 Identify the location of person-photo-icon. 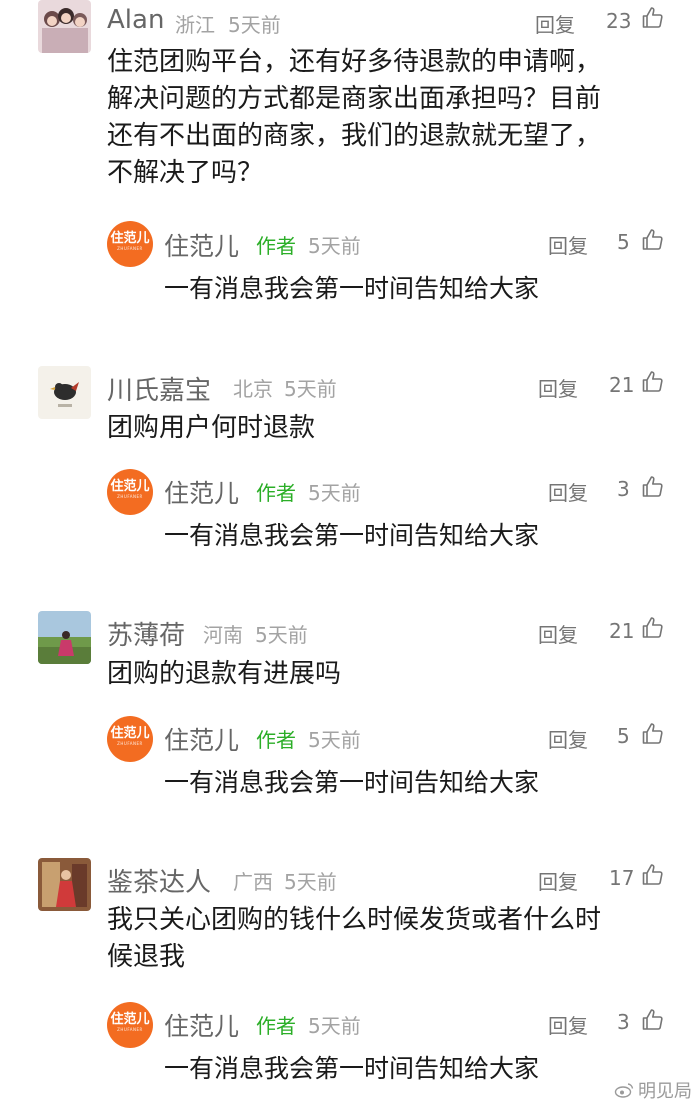
(64, 884).